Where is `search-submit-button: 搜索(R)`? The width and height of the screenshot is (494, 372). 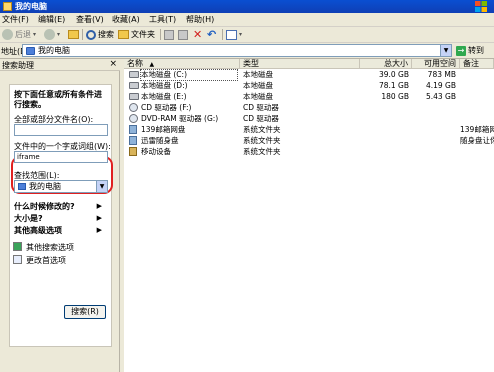
search-submit-button: 搜索(R) is located at coordinates (85, 312).